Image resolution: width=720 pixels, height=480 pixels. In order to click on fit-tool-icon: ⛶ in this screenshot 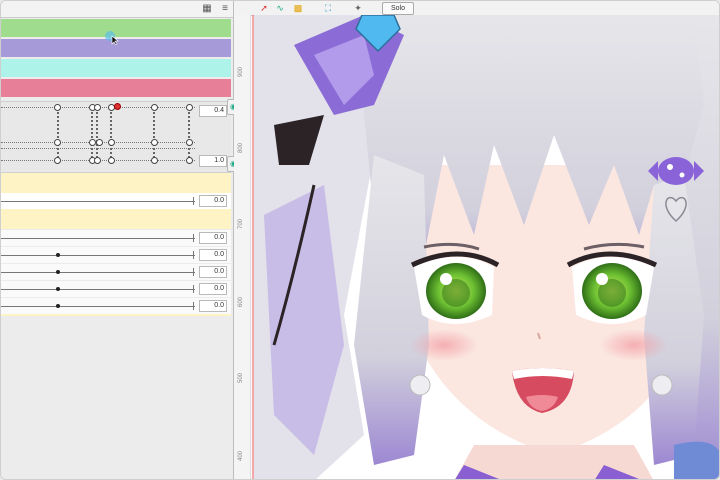, I will do `click(328, 8)`.